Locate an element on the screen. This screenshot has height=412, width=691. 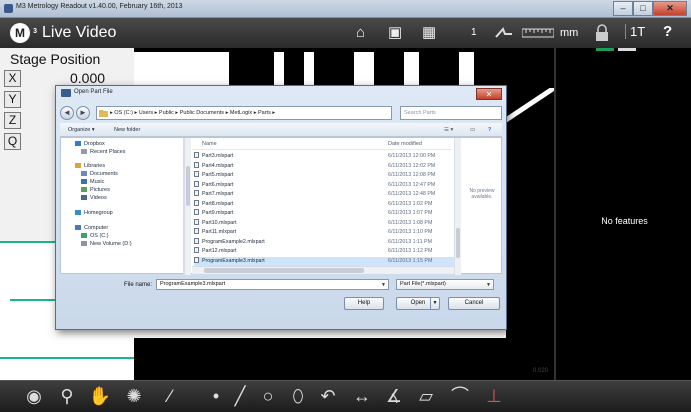
grid-icon: ▦ is located at coordinates (429, 33).